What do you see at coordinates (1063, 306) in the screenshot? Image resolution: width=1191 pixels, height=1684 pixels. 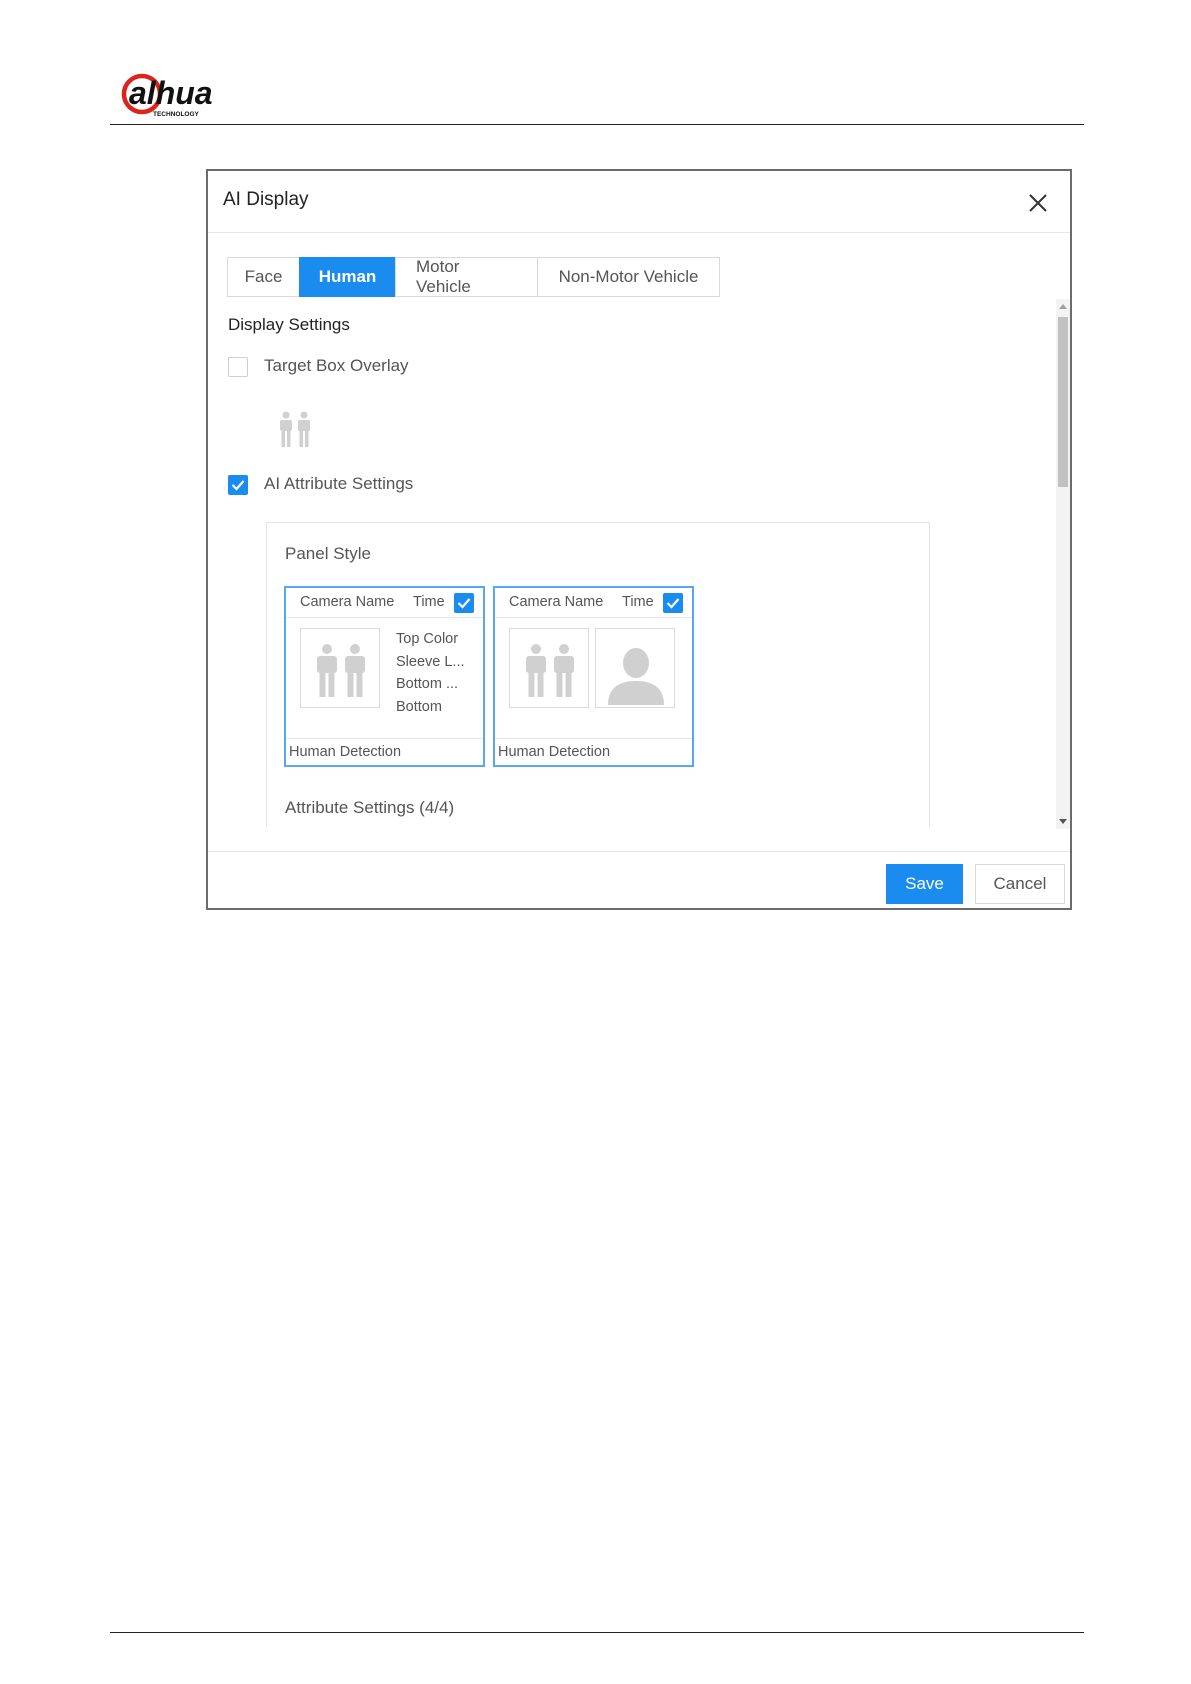 I see `scroll-up-icon` at bounding box center [1063, 306].